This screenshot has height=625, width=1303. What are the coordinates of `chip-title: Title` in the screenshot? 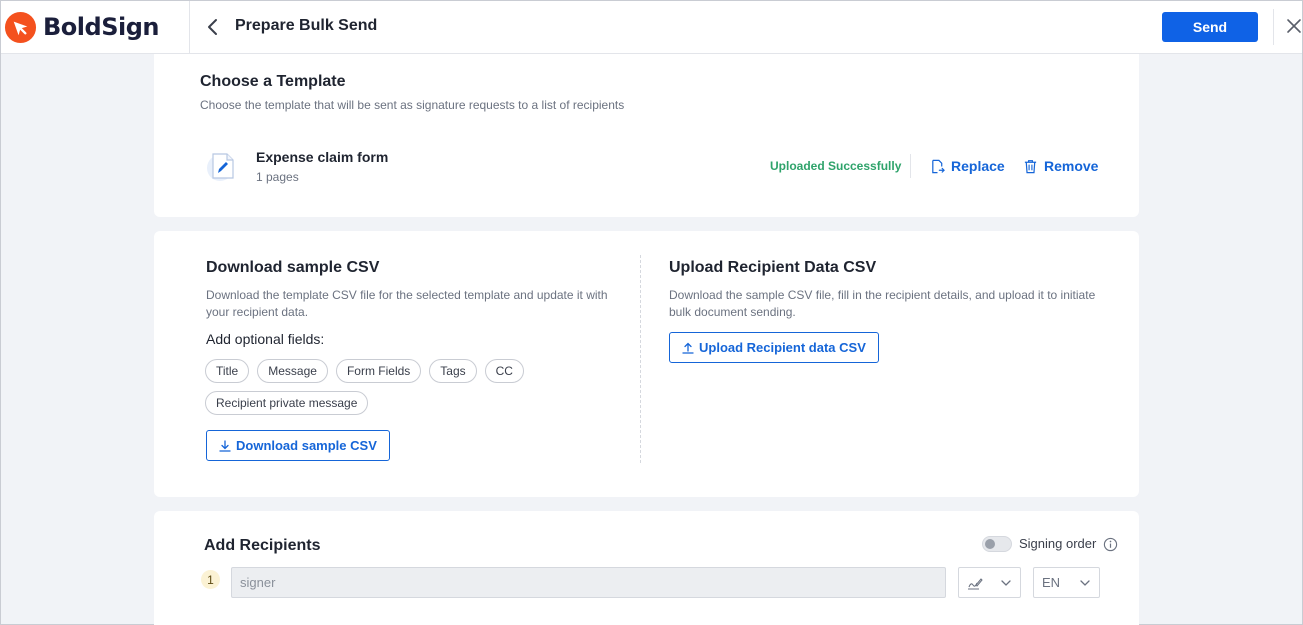 It's located at (227, 371).